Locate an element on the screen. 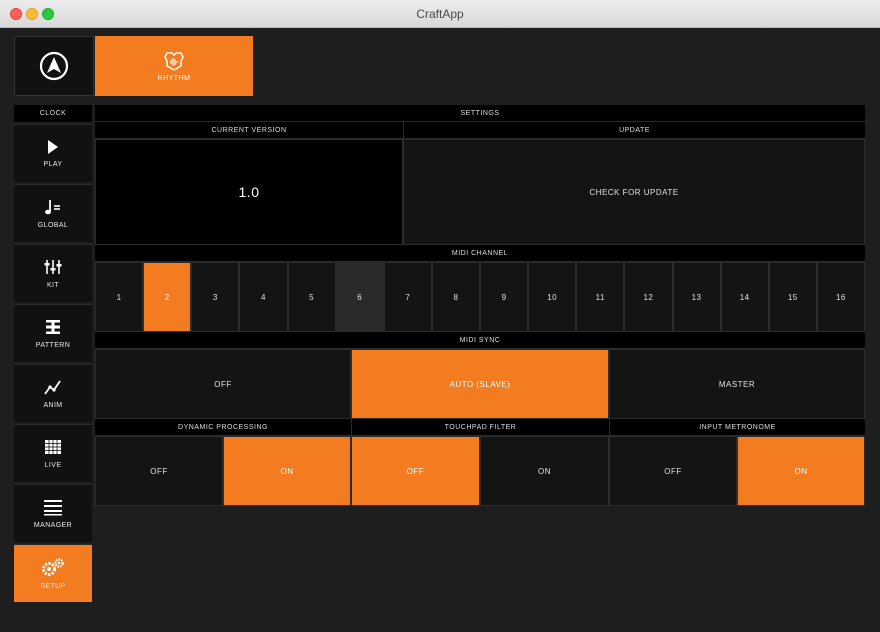  midi-channel-button: 16 is located at coordinates (840, 297).